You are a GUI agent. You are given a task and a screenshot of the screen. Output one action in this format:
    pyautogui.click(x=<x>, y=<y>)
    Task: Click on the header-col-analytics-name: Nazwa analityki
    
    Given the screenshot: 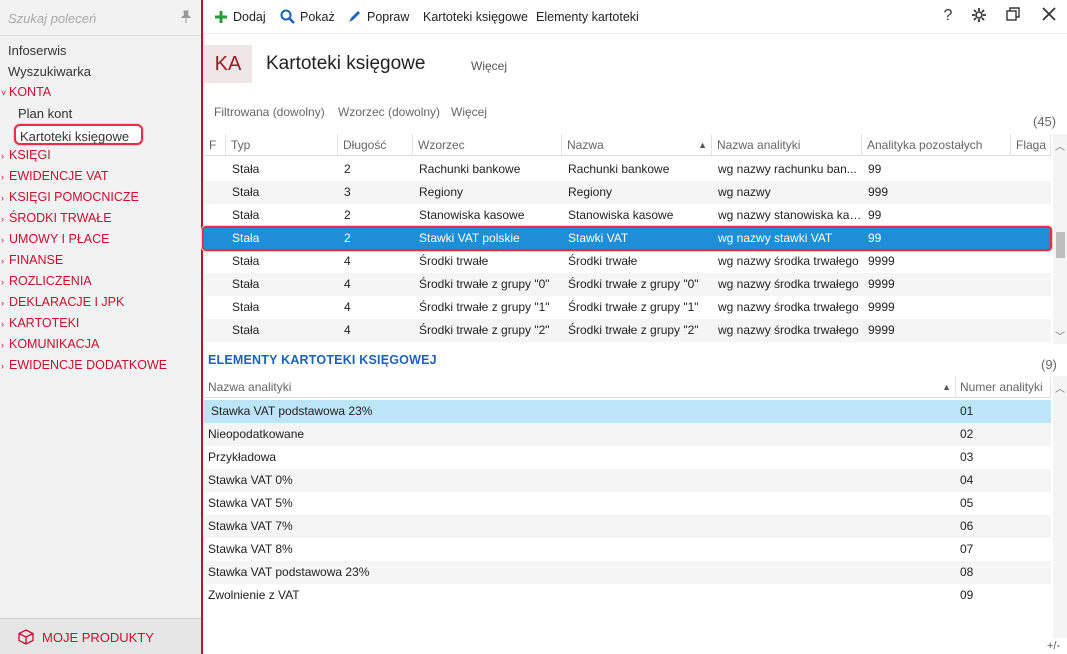 What is the action you would take?
    pyautogui.click(x=787, y=145)
    